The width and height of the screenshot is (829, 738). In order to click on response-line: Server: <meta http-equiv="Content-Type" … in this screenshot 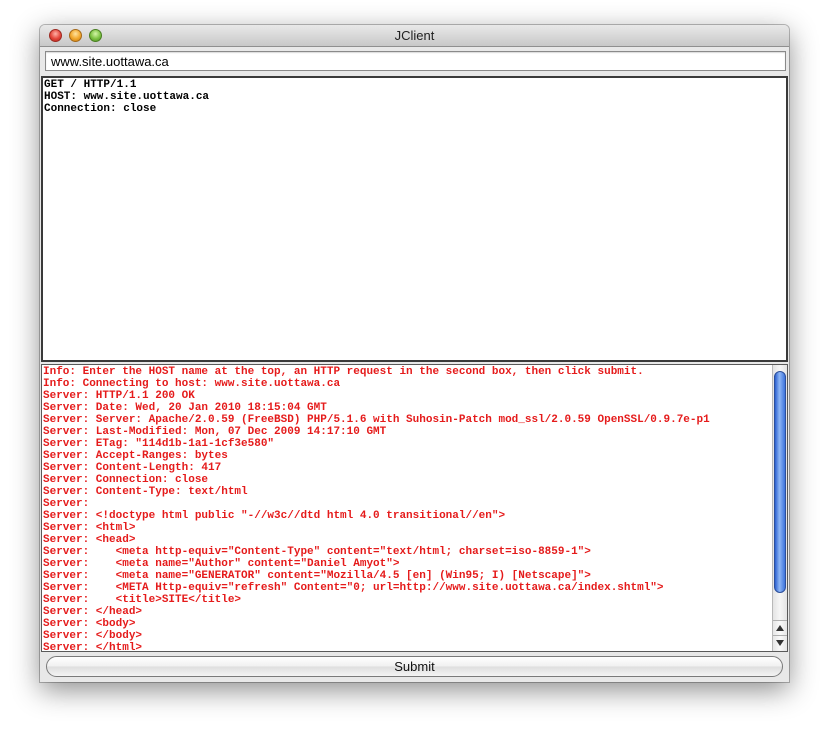, I will do `click(317, 552)`.